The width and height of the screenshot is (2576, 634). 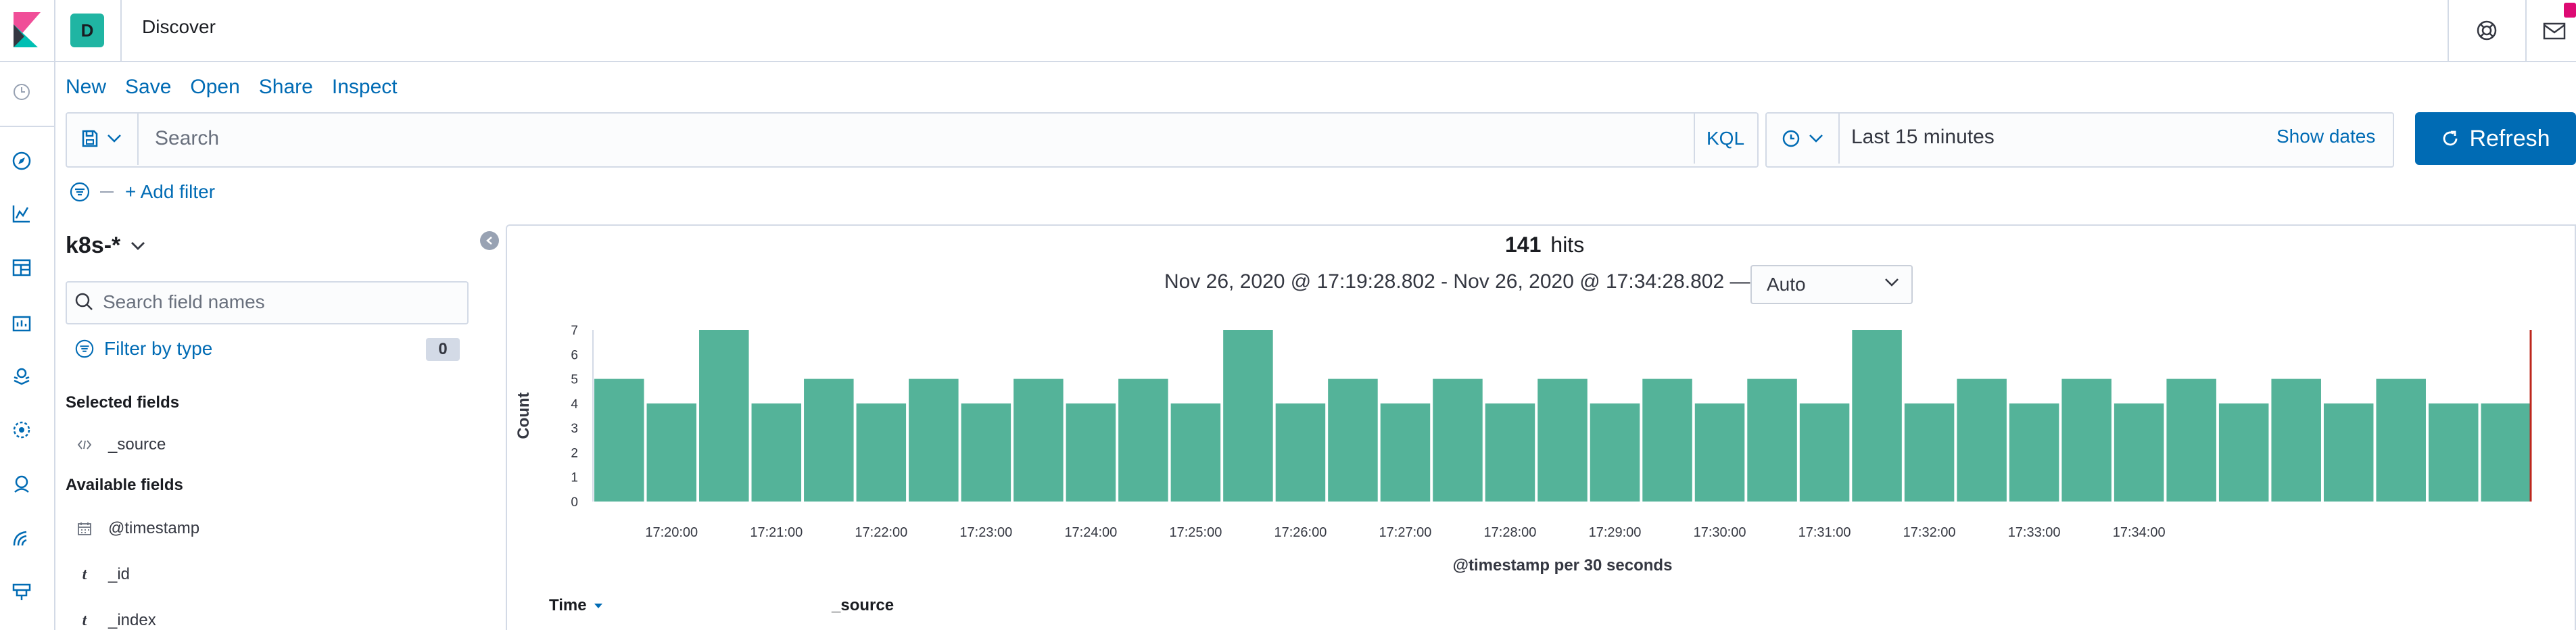 What do you see at coordinates (84, 528) in the screenshot?
I see `date-field-icon` at bounding box center [84, 528].